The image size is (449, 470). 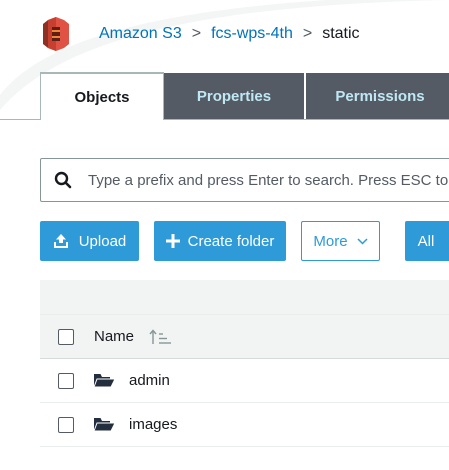 I want to click on tab-objects: Objects, so click(x=102, y=96).